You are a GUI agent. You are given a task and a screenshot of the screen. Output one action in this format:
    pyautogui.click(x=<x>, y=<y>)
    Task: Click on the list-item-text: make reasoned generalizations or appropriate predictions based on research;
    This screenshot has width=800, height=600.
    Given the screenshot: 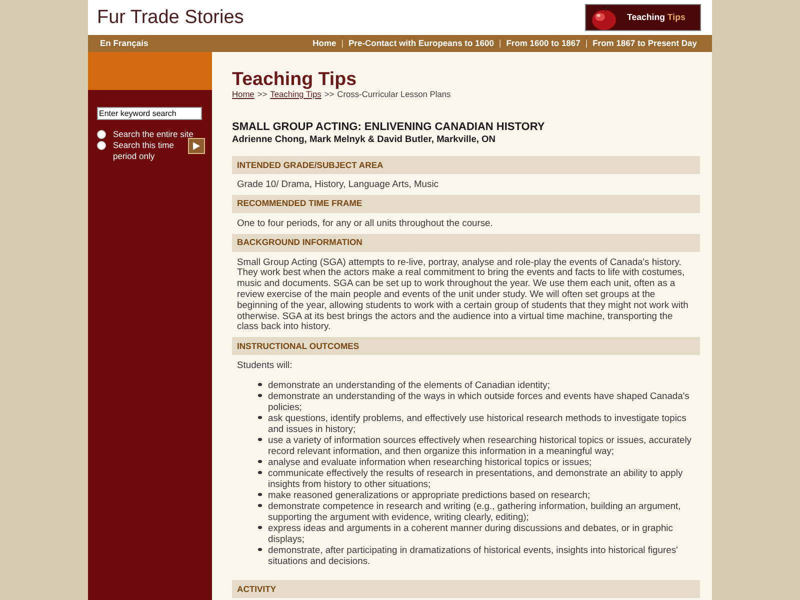 What is the action you would take?
    pyautogui.click(x=429, y=494)
    